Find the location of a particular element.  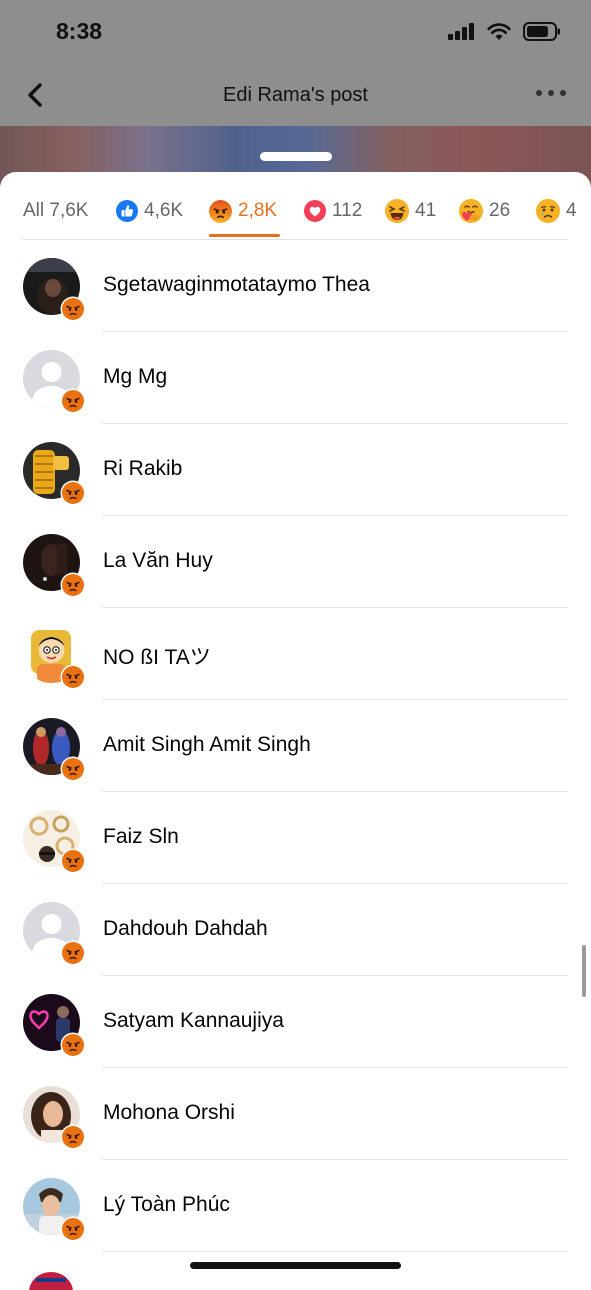

status-bar: 8:38 is located at coordinates (295, 32).